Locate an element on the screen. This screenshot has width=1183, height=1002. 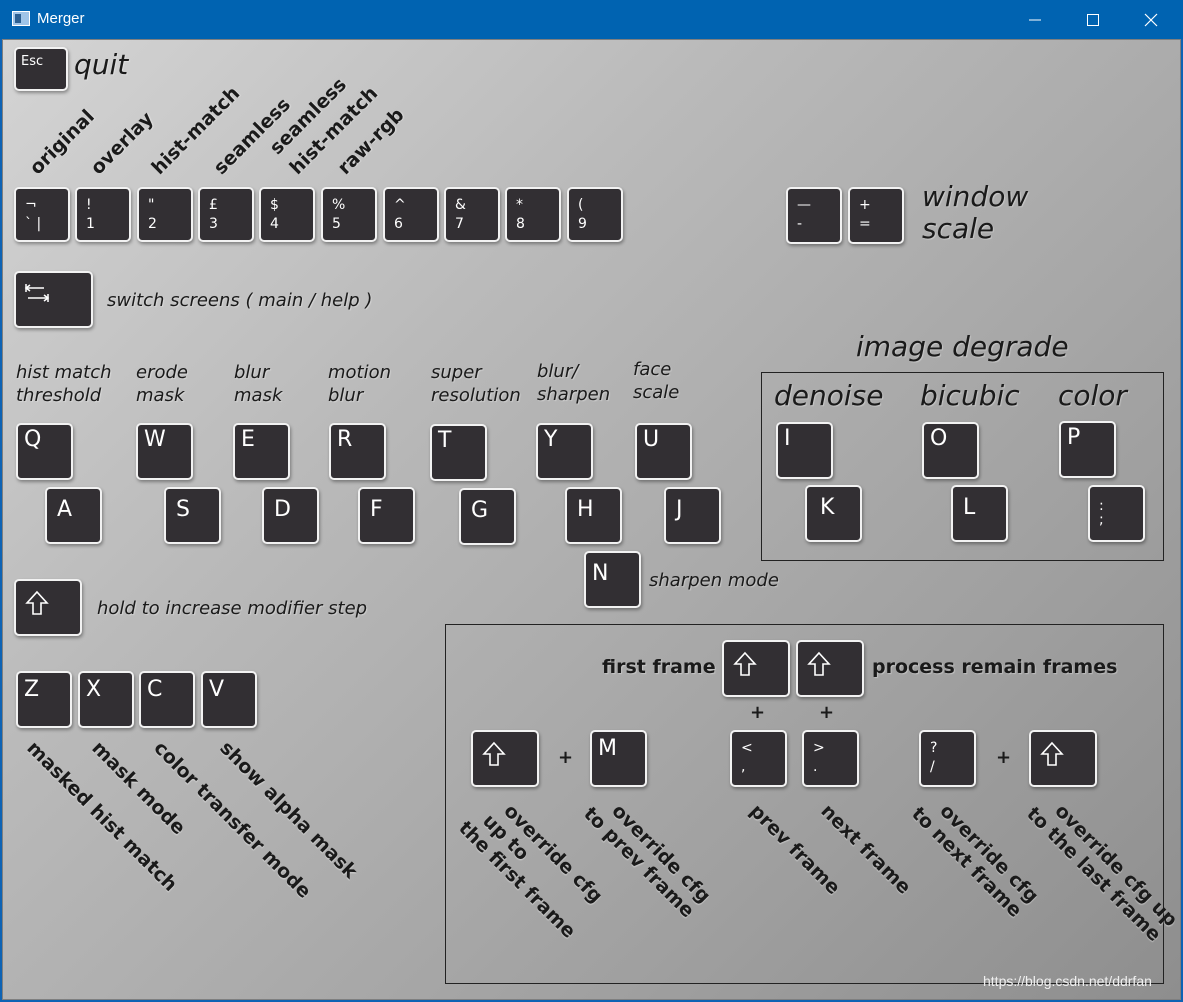
degrade-label-color: color is located at coordinates (1092, 395).